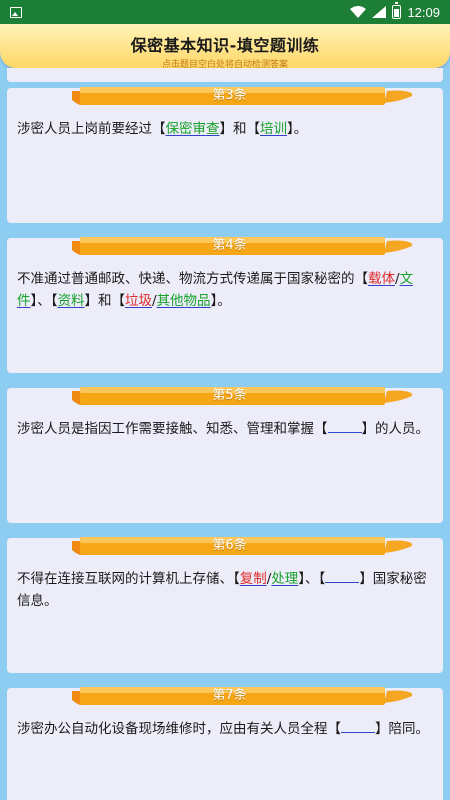 This screenshot has height=800, width=450. What do you see at coordinates (184, 301) in the screenshot?
I see `answer-text: 其他物品` at bounding box center [184, 301].